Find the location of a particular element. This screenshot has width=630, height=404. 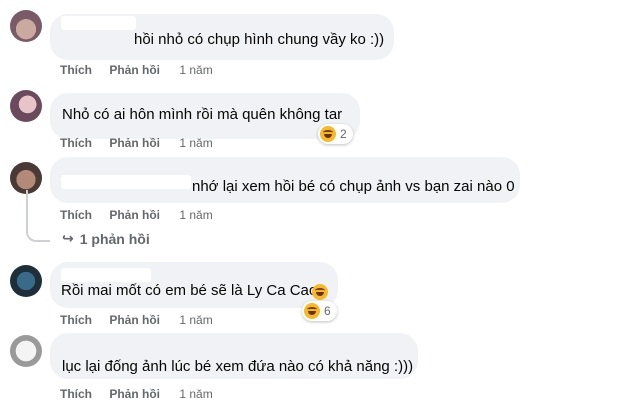

reaction-count: 2 is located at coordinates (343, 134).